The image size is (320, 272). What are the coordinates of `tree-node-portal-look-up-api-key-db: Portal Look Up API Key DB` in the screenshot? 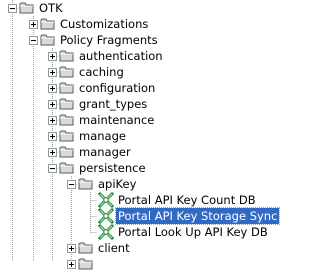 It's located at (159, 232).